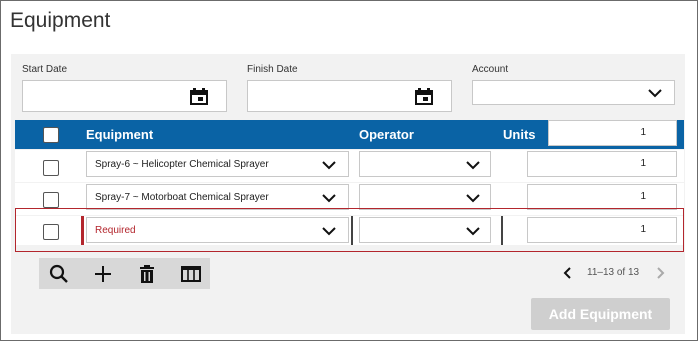 The height and width of the screenshot is (341, 698). What do you see at coordinates (349, 166) in the screenshot?
I see `table-row: Spray-6 ~ Helicopter Chemical Sprayer 1` at bounding box center [349, 166].